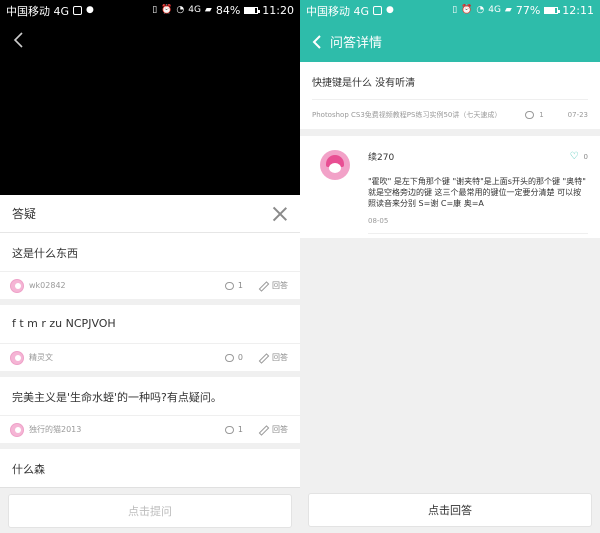 This screenshot has width=600, height=533. I want to click on actions: 0 回答, so click(256, 357).